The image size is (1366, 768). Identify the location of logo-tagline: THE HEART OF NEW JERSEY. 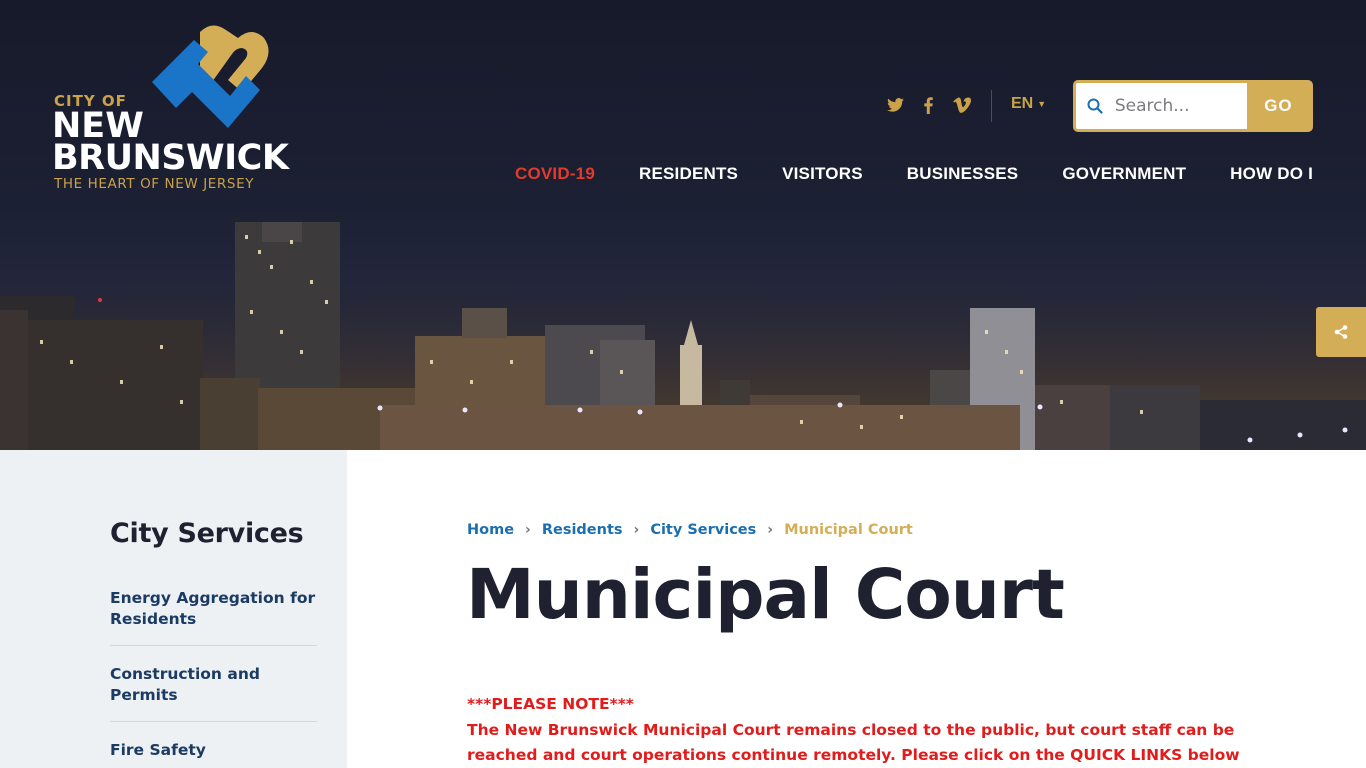
(154, 184).